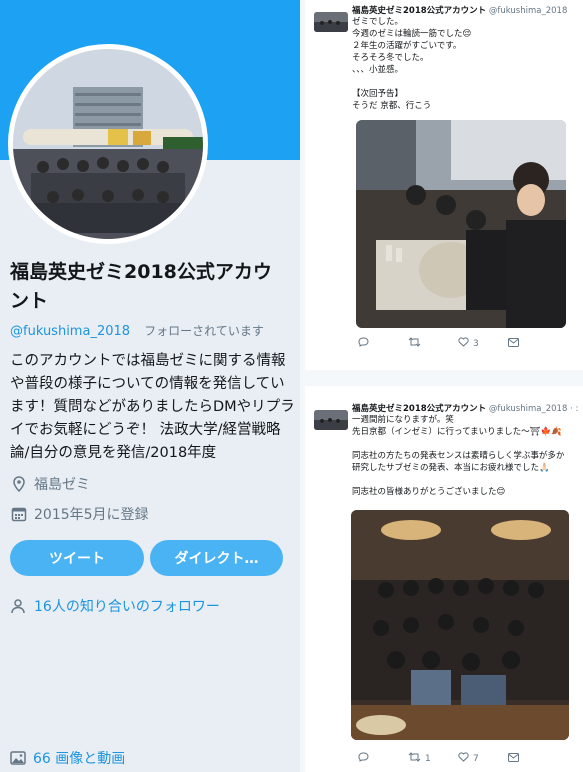 The width and height of the screenshot is (583, 772). What do you see at coordinates (79, 759) in the screenshot?
I see `media-count-text: 66 画像と動画` at bounding box center [79, 759].